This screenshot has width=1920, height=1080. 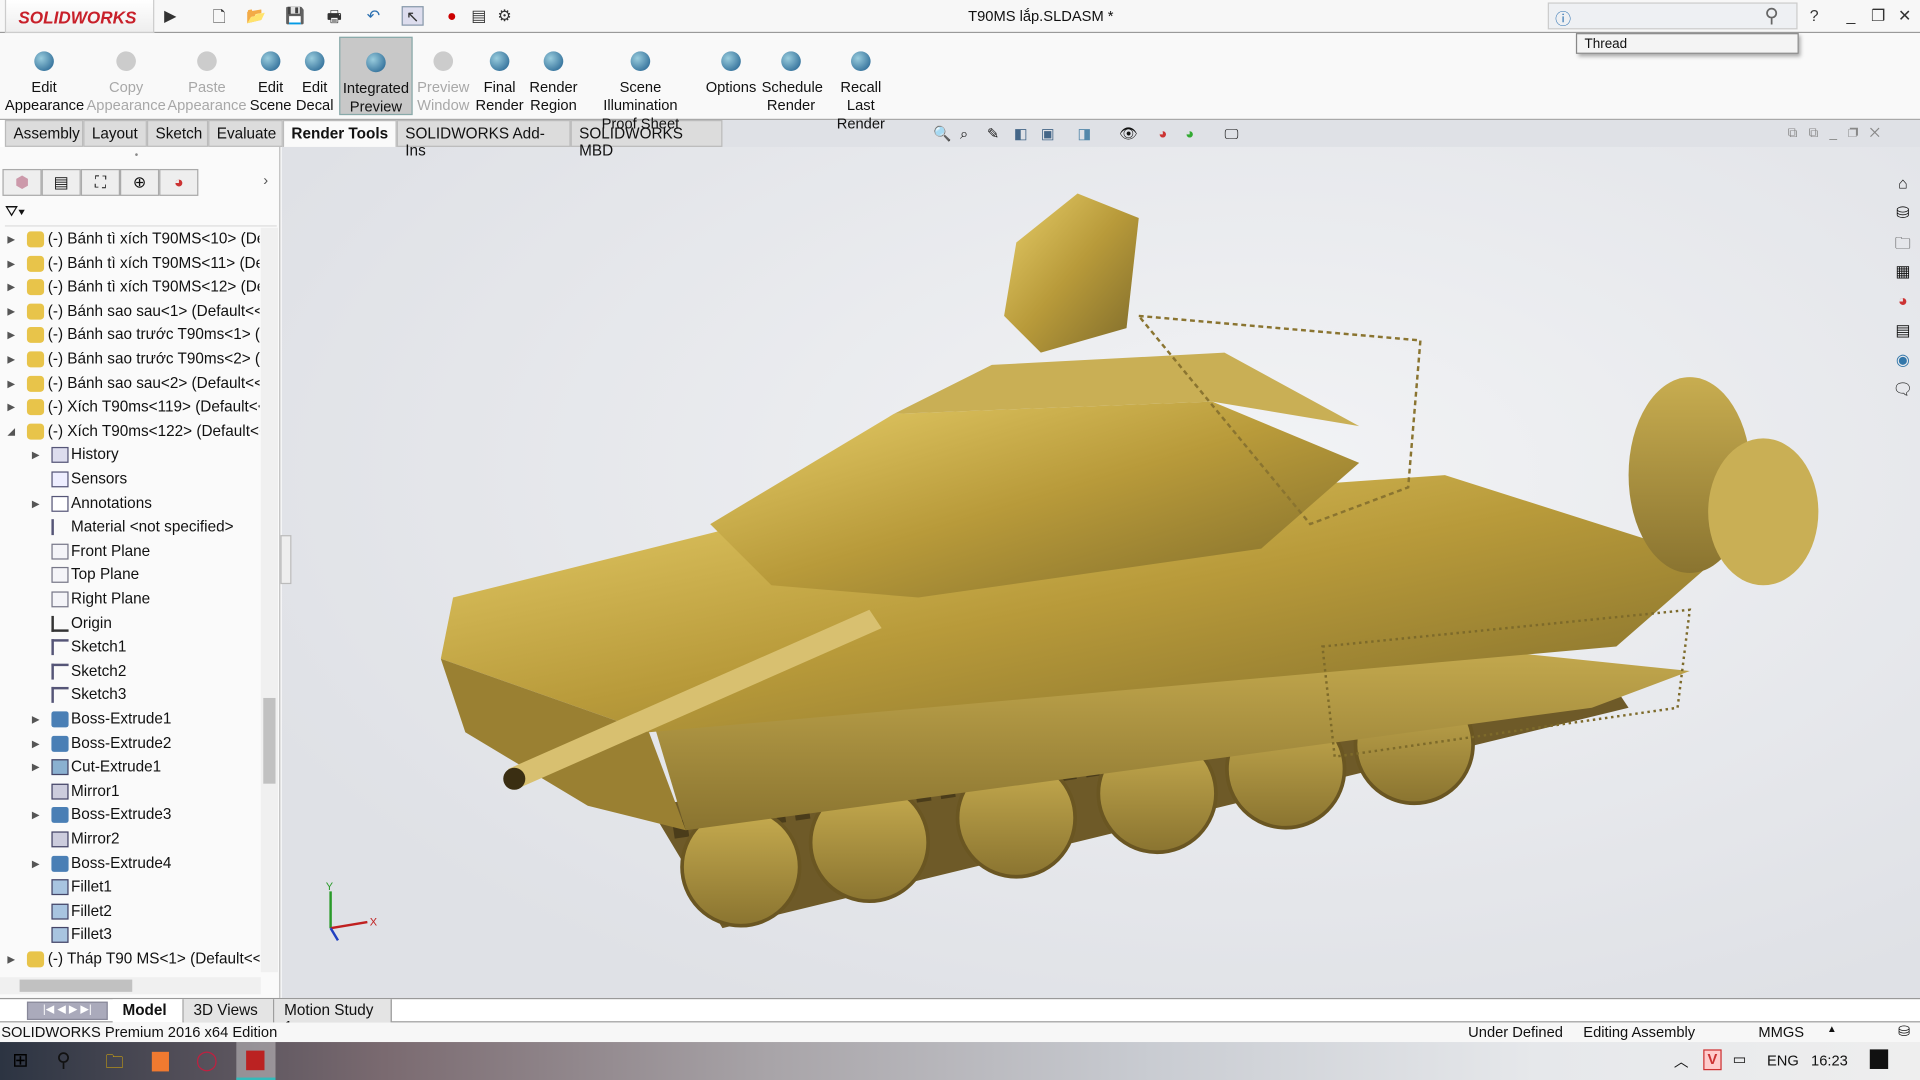 What do you see at coordinates (44, 133) in the screenshot?
I see `tab-assembly: Assembly` at bounding box center [44, 133].